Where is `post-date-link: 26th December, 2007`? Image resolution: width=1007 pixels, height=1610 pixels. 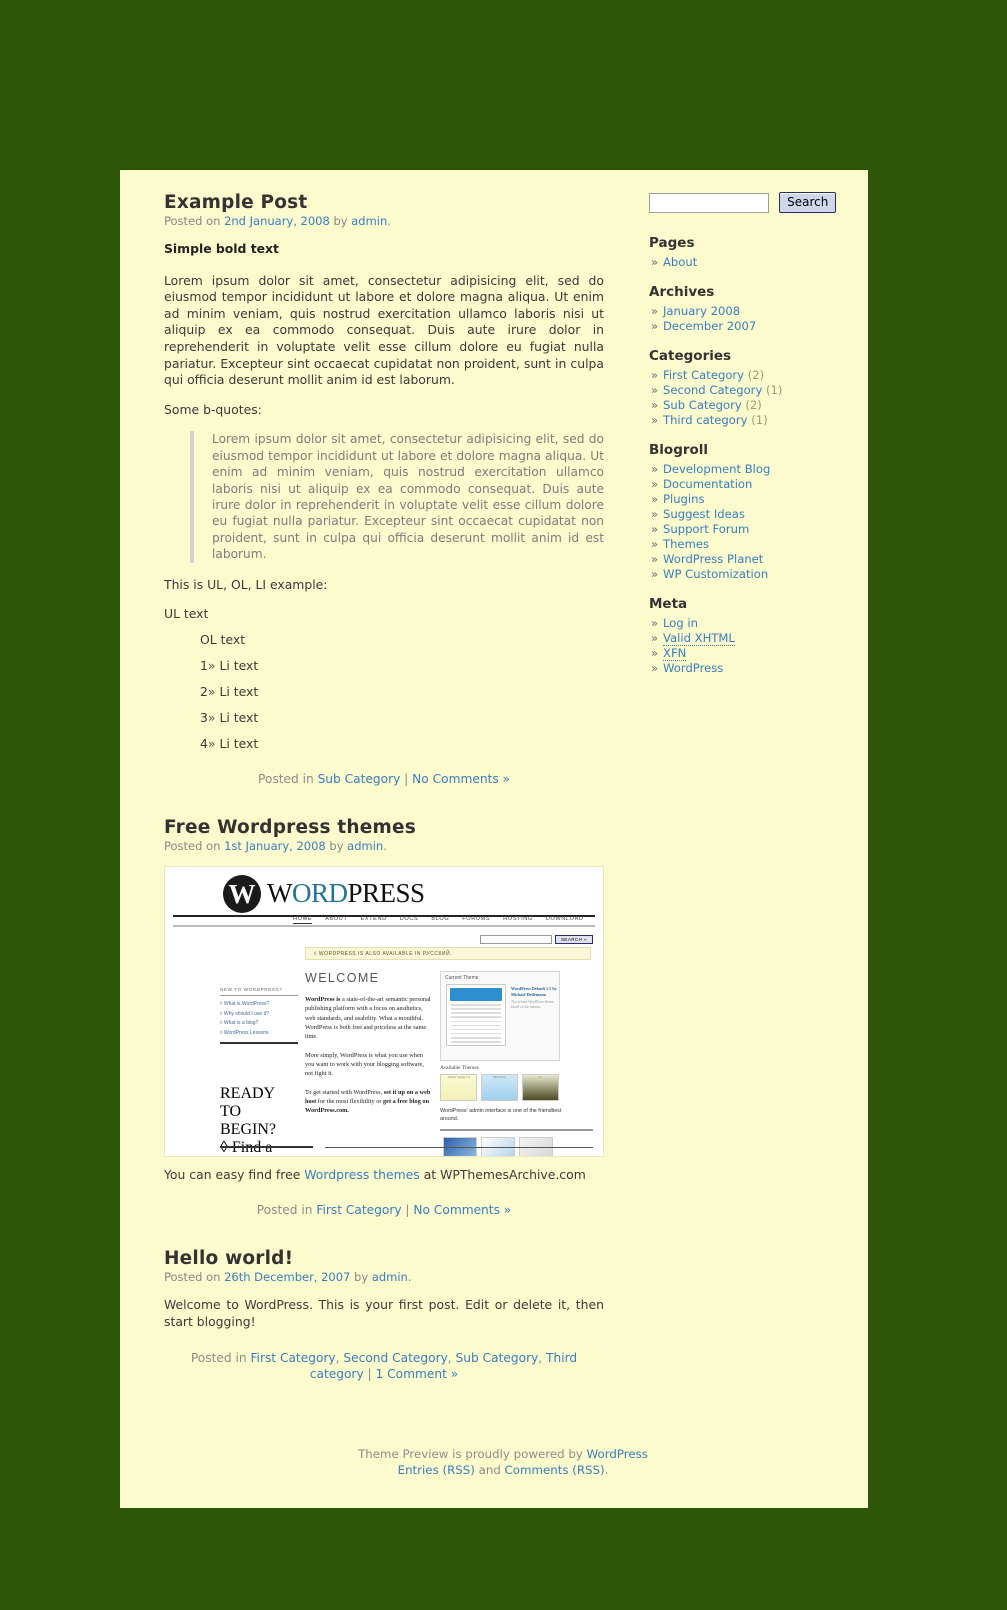 post-date-link: 26th December, 2007 is located at coordinates (287, 1277).